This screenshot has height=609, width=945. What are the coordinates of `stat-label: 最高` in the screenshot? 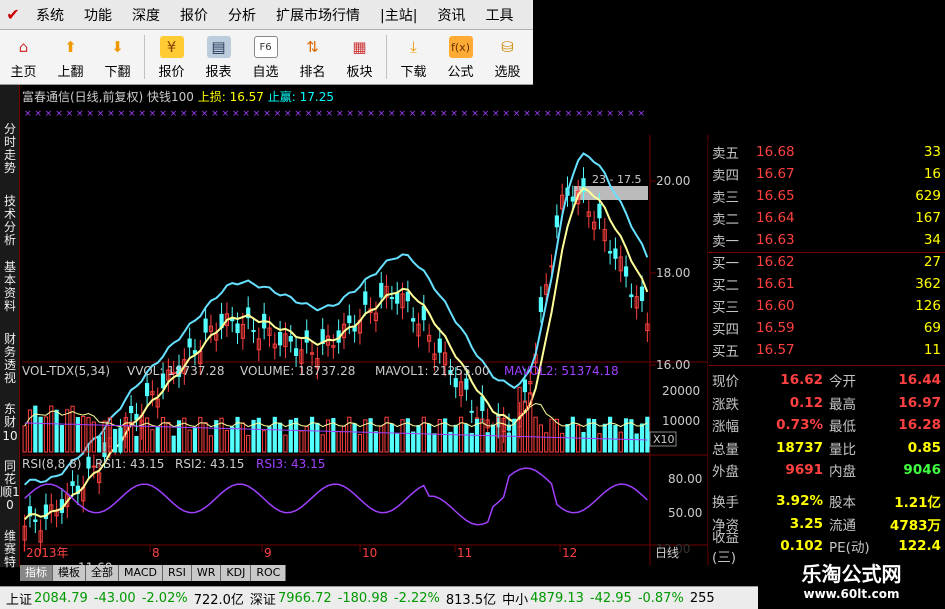 It's located at (842, 404).